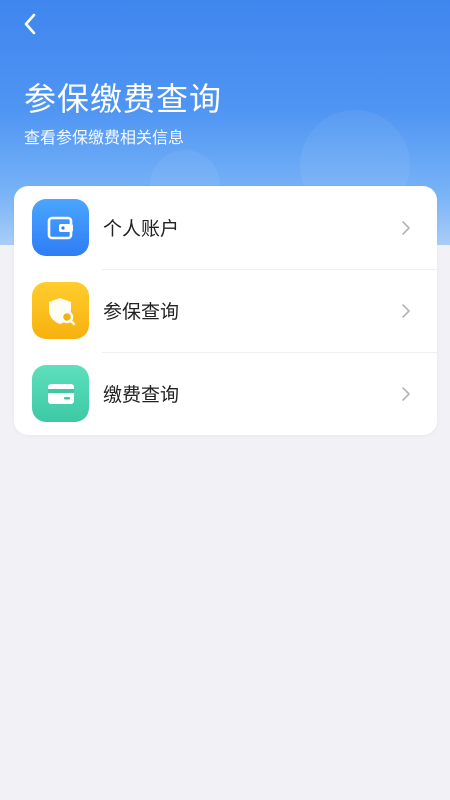 The width and height of the screenshot is (450, 800). Describe the element at coordinates (60, 310) in the screenshot. I see `shield-search-icon` at that location.